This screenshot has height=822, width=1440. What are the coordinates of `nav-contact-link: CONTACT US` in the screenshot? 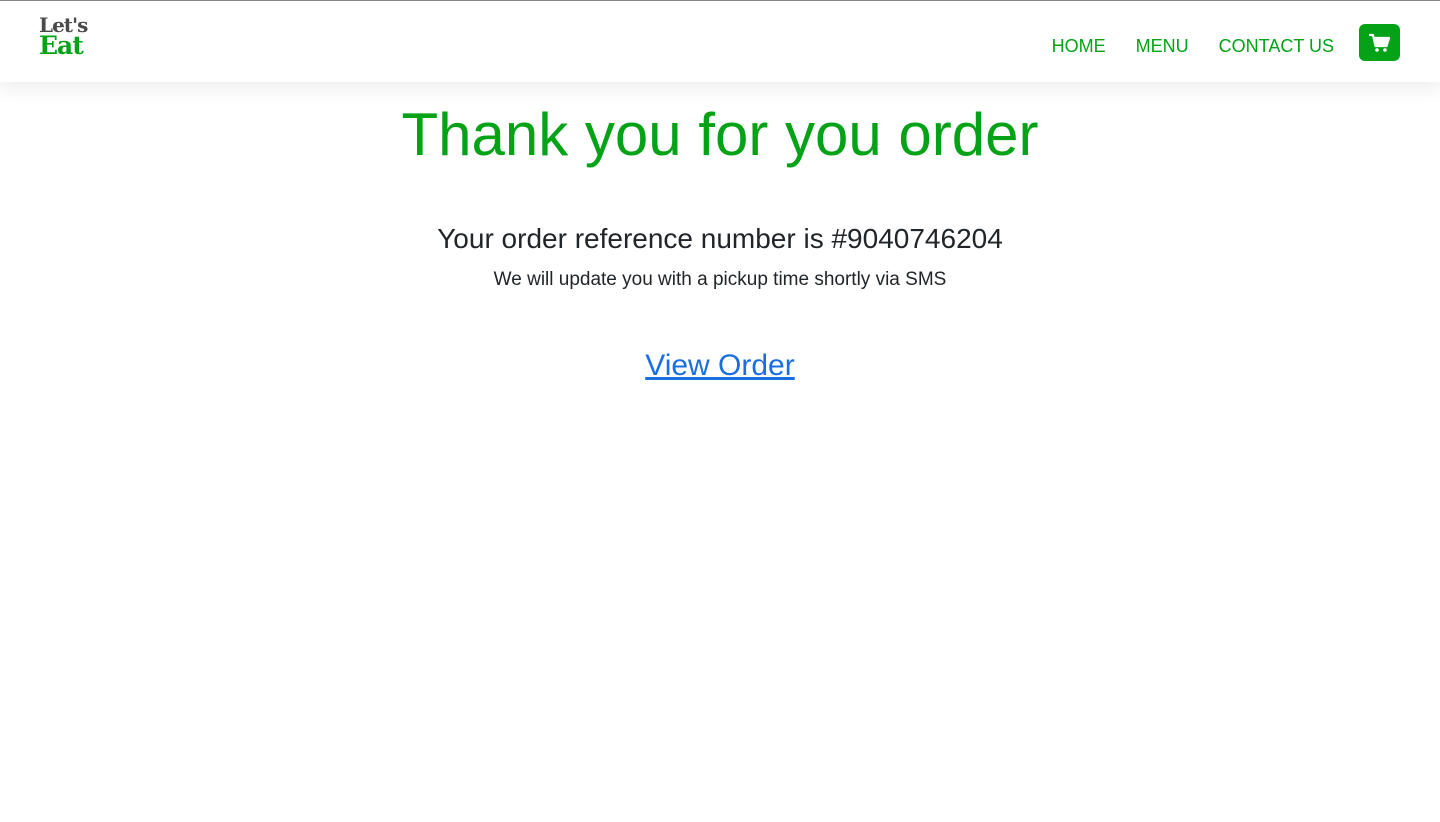 It's located at (1276, 46).